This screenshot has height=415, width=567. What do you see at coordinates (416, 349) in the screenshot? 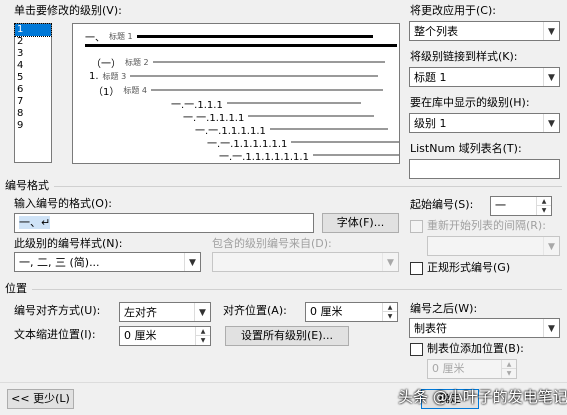
I see `tab-stop-checkbox` at bounding box center [416, 349].